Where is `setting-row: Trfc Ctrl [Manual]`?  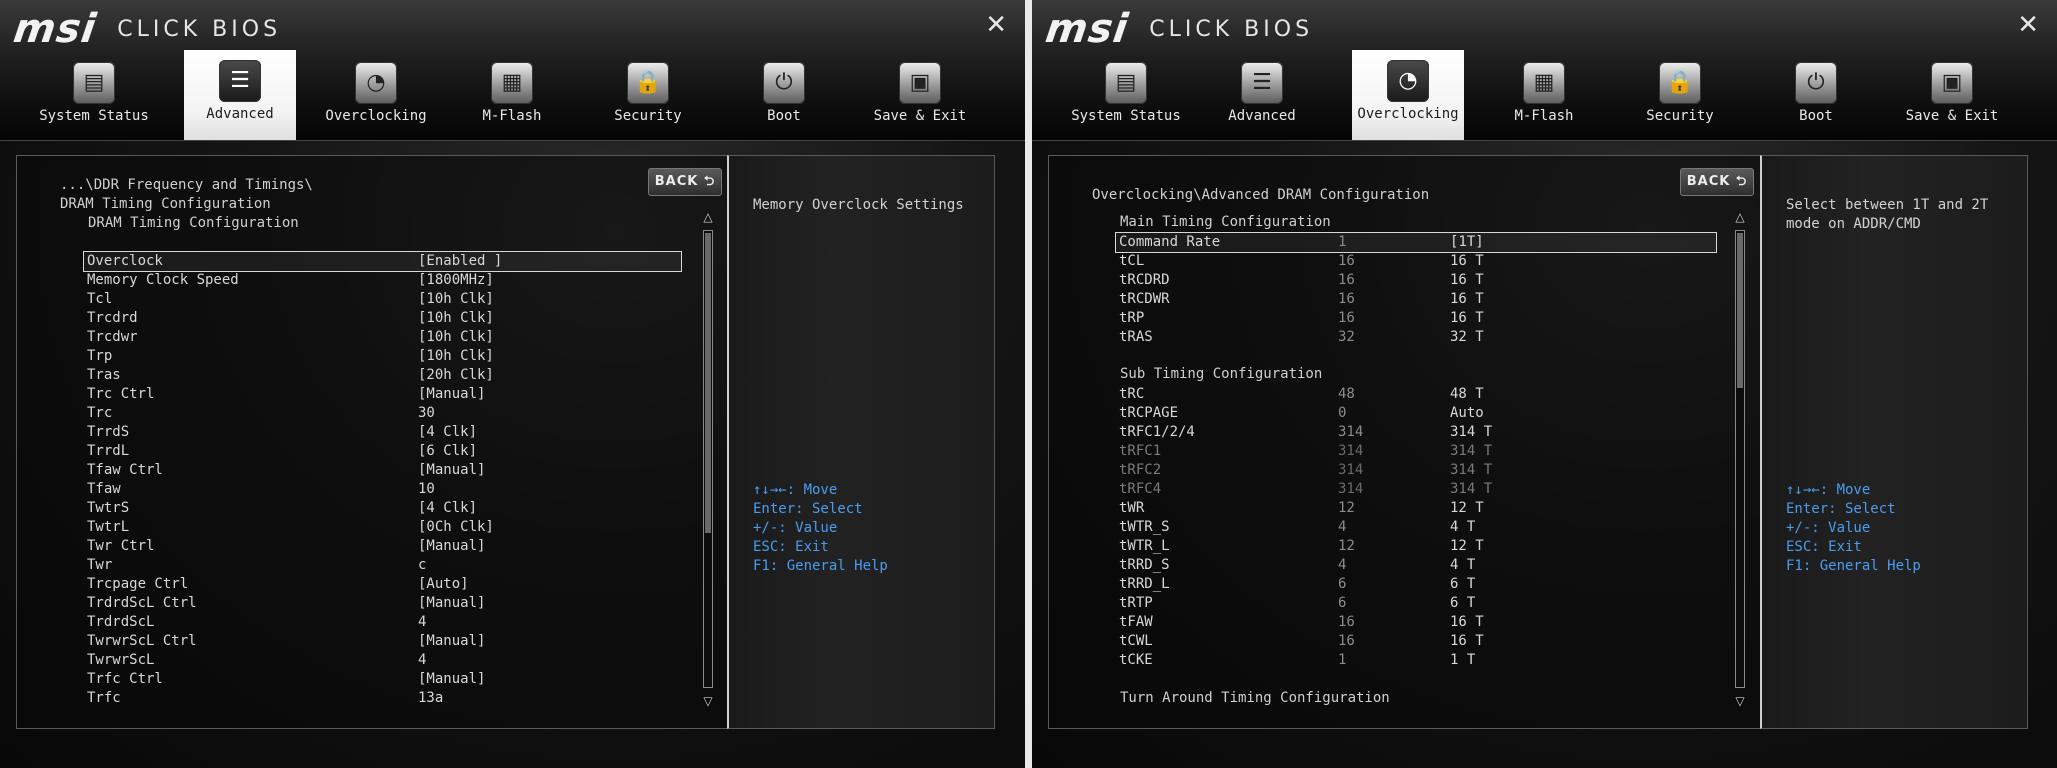 setting-row: Trfc Ctrl [Manual] is located at coordinates (382, 679).